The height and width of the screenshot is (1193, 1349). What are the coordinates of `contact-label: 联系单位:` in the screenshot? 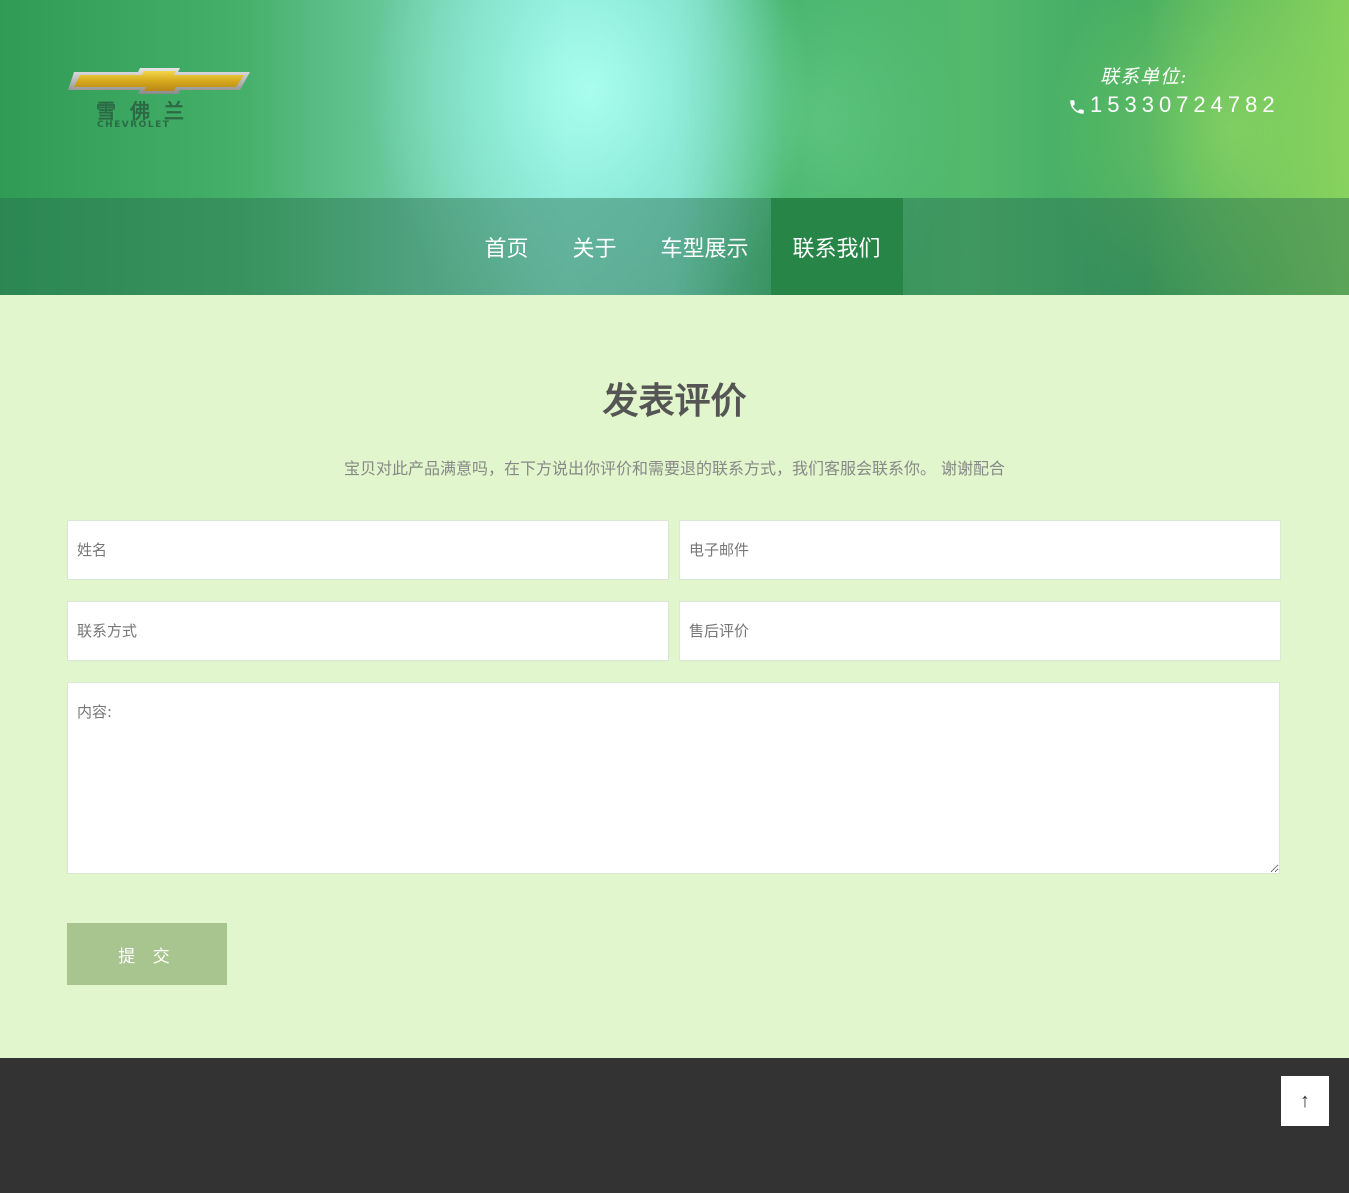 It's located at (1144, 77).